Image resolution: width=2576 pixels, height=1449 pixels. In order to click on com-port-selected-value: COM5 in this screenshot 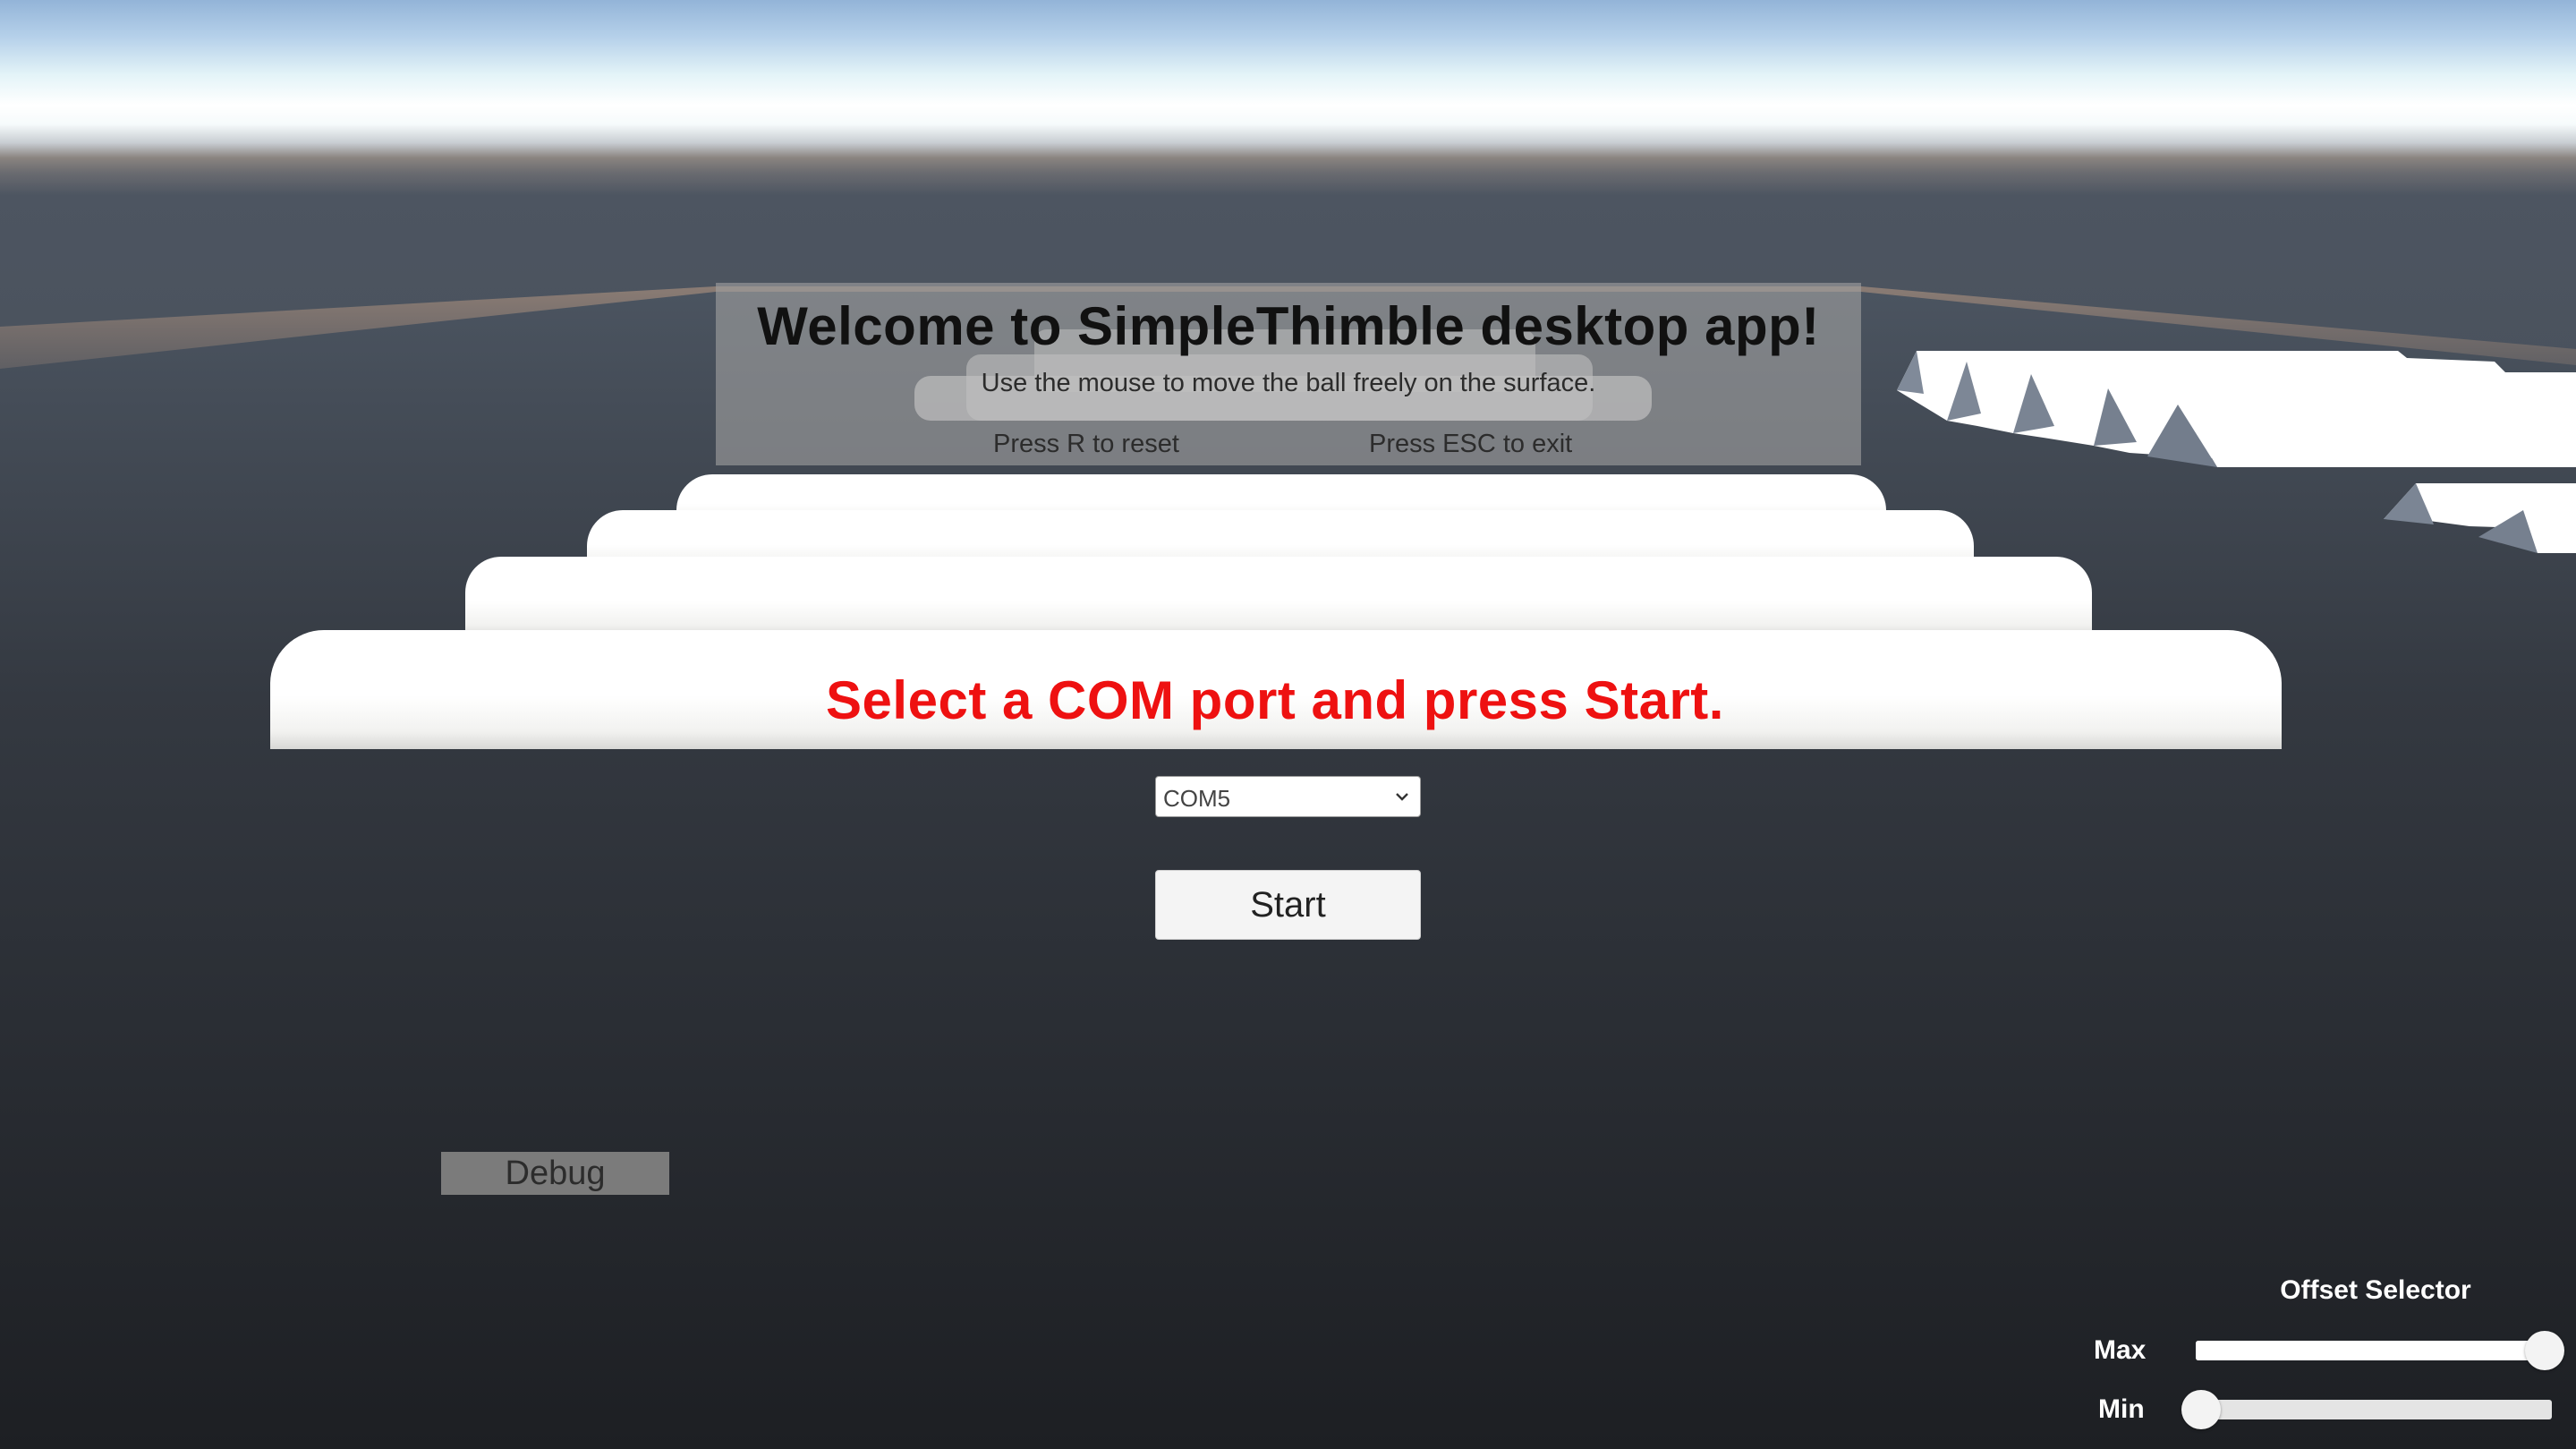, I will do `click(1197, 798)`.